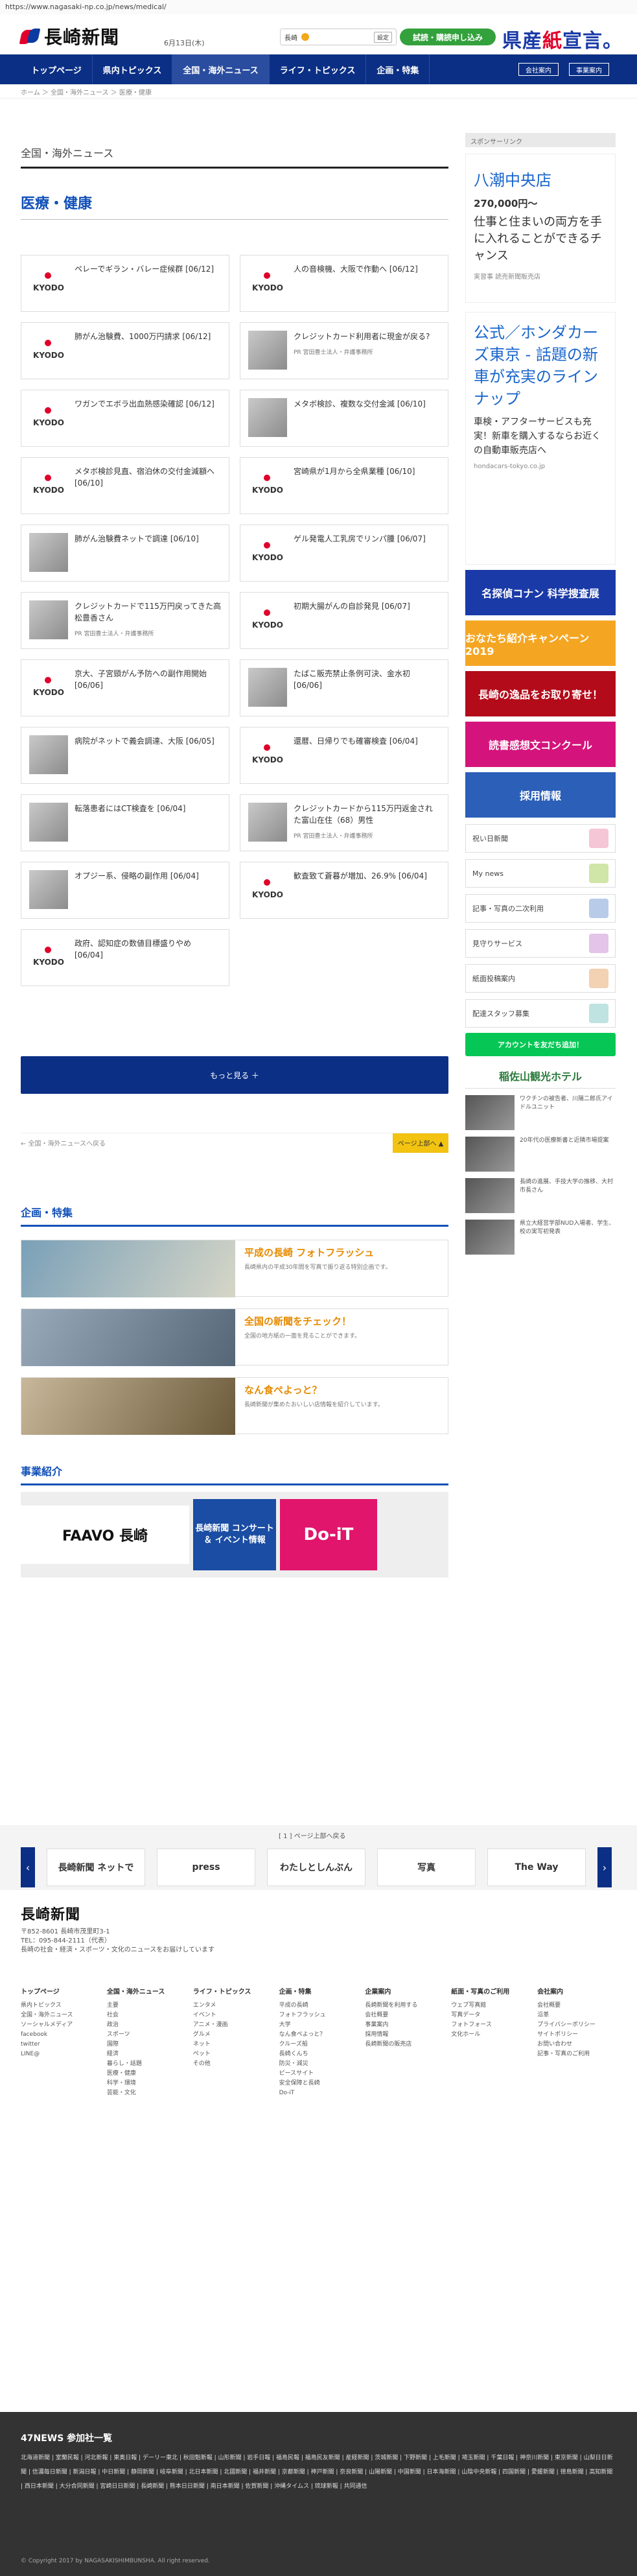 This screenshot has width=637, height=2576. Describe the element at coordinates (233, 2045) in the screenshot. I see `footer-link: ネット` at that location.